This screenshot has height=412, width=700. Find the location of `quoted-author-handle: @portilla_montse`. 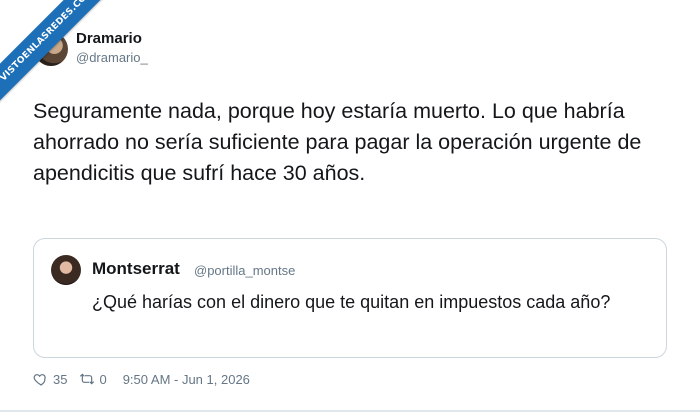

quoted-author-handle: @portilla_montse is located at coordinates (244, 270).